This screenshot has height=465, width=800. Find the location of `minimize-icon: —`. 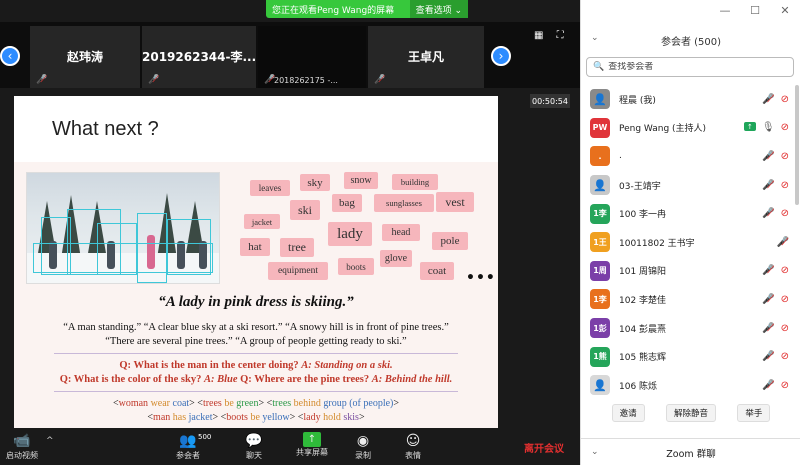

minimize-icon: — is located at coordinates (725, 10).